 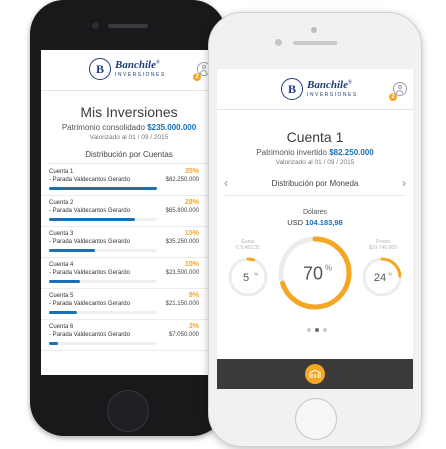 I want to click on account-percent: 35%, so click(x=191, y=171).